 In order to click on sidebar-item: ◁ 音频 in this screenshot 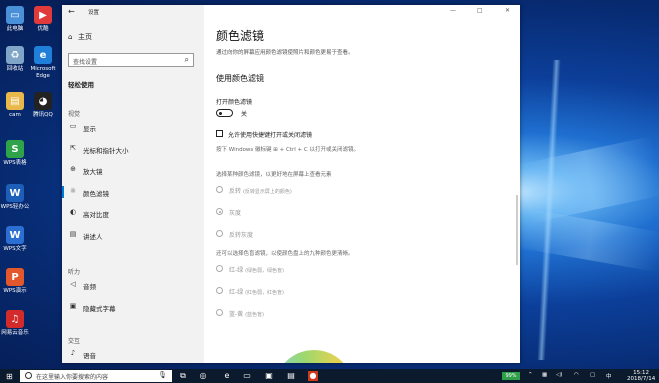, I will do `click(133, 285)`.